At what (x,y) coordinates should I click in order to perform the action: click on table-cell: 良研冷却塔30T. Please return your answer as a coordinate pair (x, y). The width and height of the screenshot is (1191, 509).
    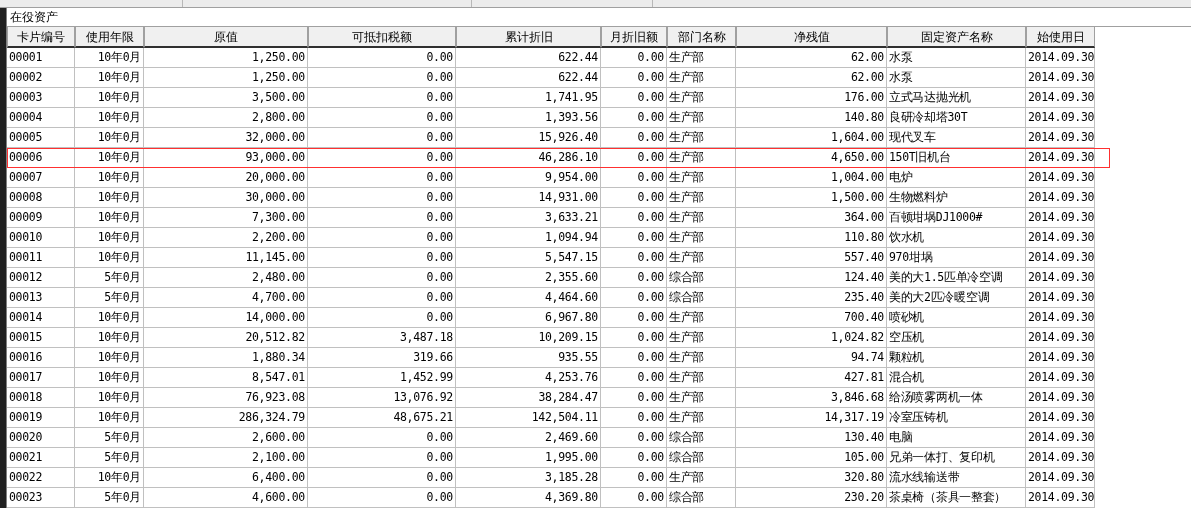
    Looking at the image, I should click on (956, 118).